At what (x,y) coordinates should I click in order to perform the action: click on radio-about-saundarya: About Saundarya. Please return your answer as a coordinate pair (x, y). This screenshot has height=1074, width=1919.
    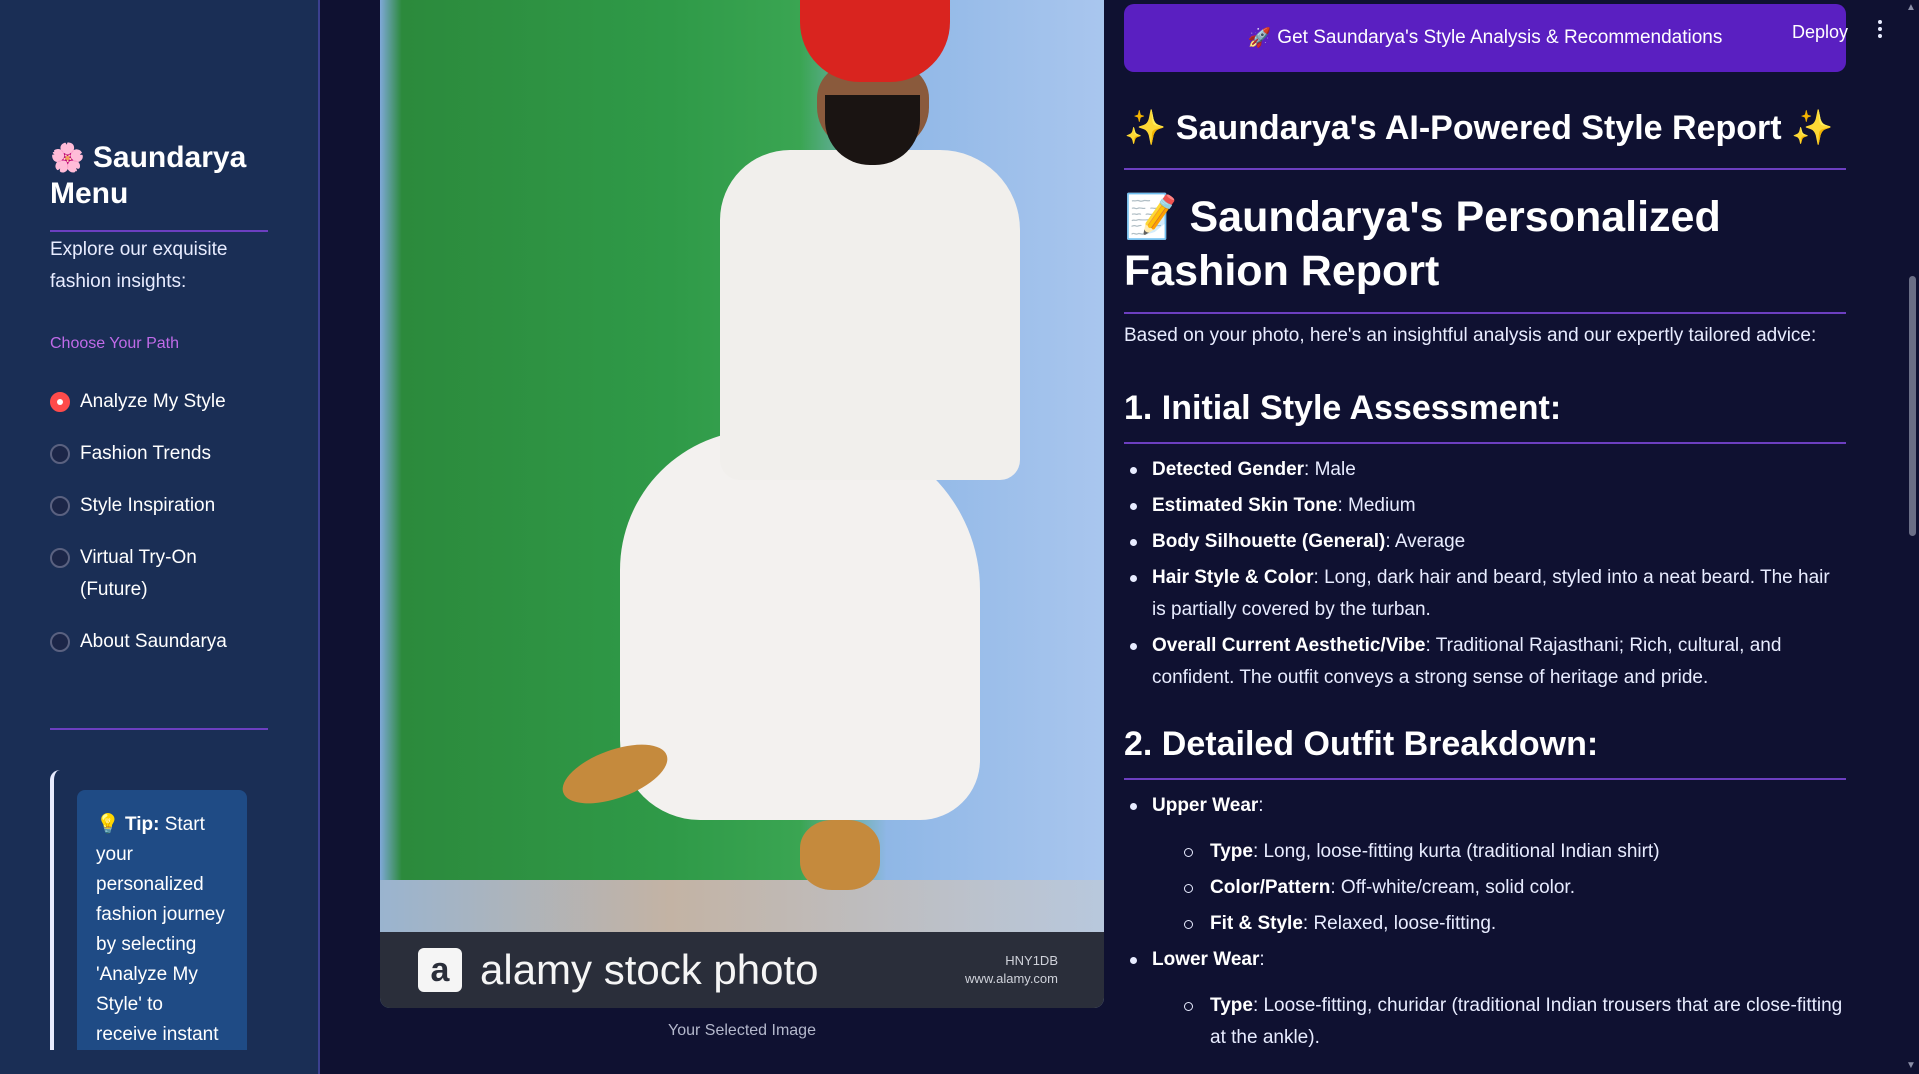
    Looking at the image, I should click on (175, 642).